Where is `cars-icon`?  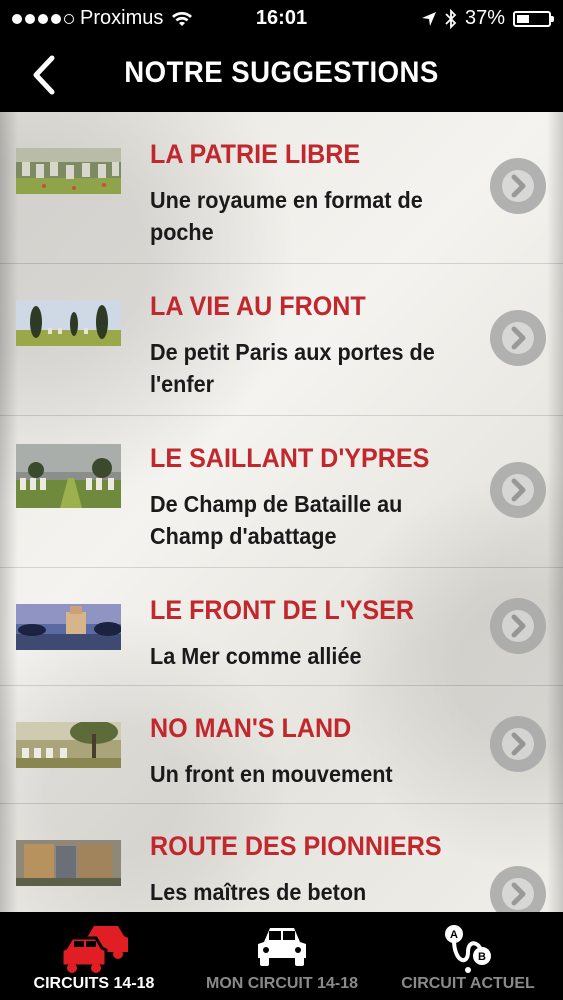 cars-icon is located at coordinates (94, 949).